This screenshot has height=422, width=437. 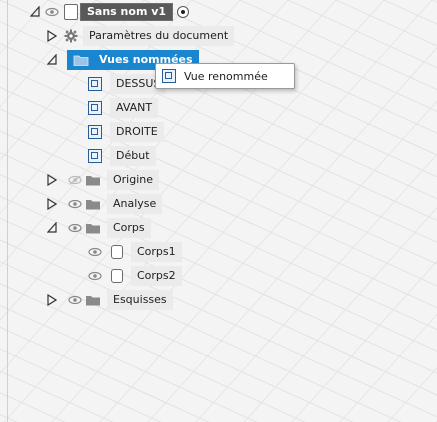 I want to click on body-item: Corps2, so click(x=134, y=276).